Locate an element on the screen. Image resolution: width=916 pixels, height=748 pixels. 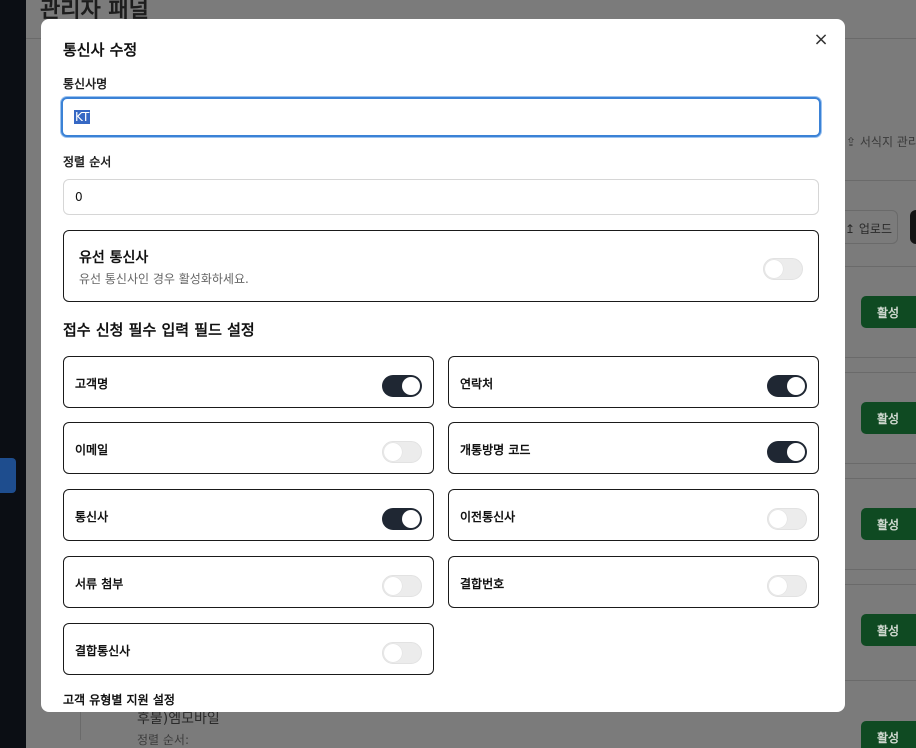
field-label: 이전통신사 is located at coordinates (488, 517).